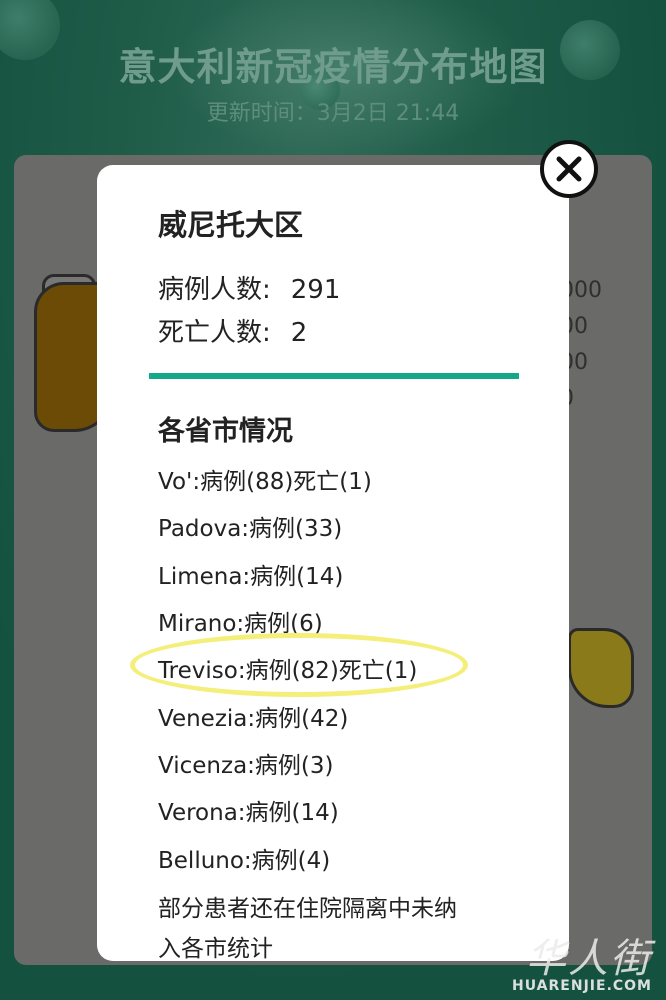  Describe the element at coordinates (225, 431) in the screenshot. I see `section-title: 各省市情况` at that location.